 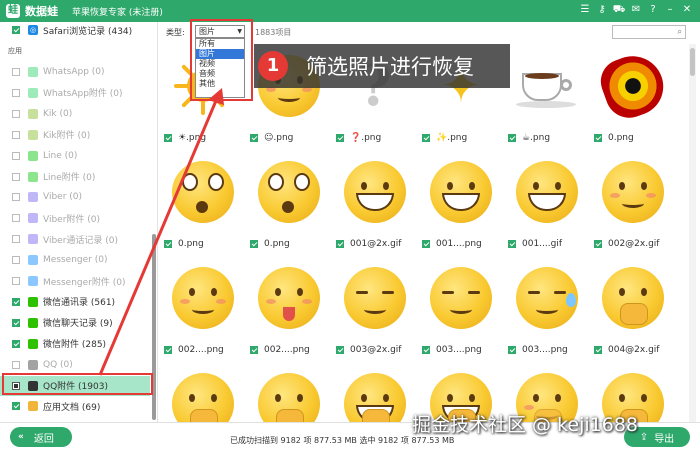 What do you see at coordinates (636, 10) in the screenshot?
I see `chat-icon: ✉` at bounding box center [636, 10].